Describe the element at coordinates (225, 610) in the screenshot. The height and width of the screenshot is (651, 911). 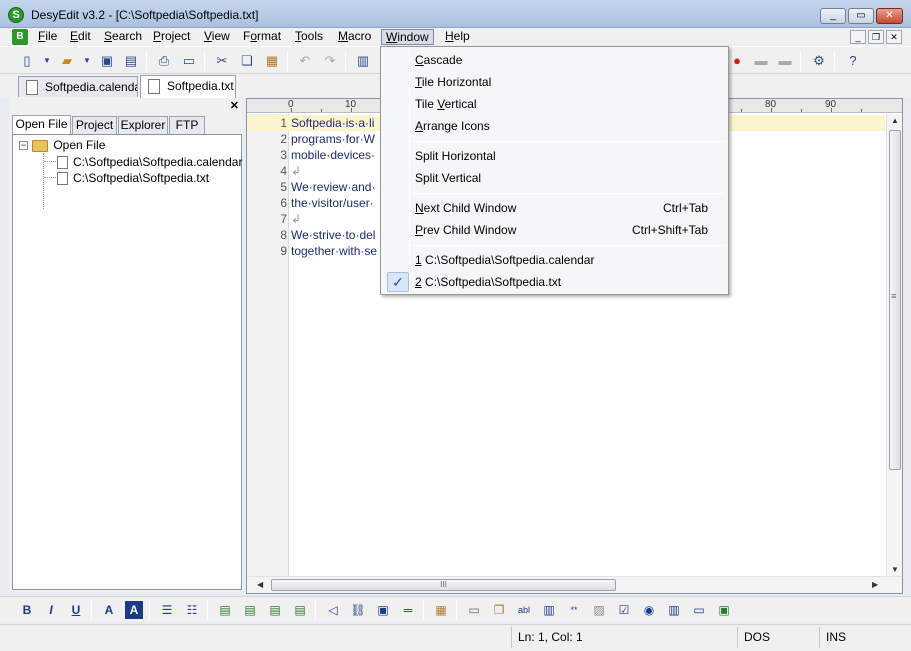
I see `align-left-icon: ▤` at that location.